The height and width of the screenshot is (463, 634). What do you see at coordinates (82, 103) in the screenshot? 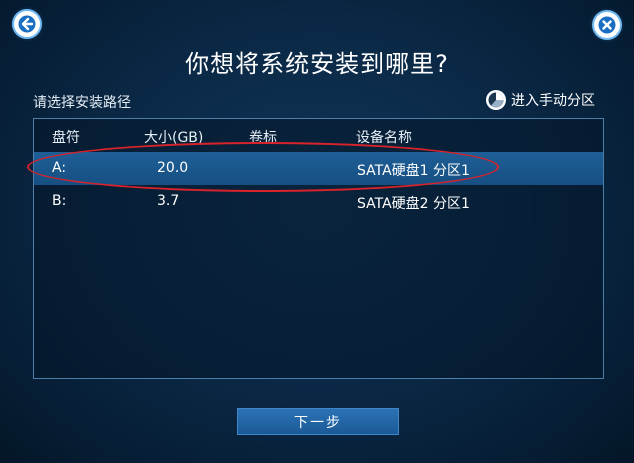
I see `install-path-label: 请选择安装路径` at bounding box center [82, 103].